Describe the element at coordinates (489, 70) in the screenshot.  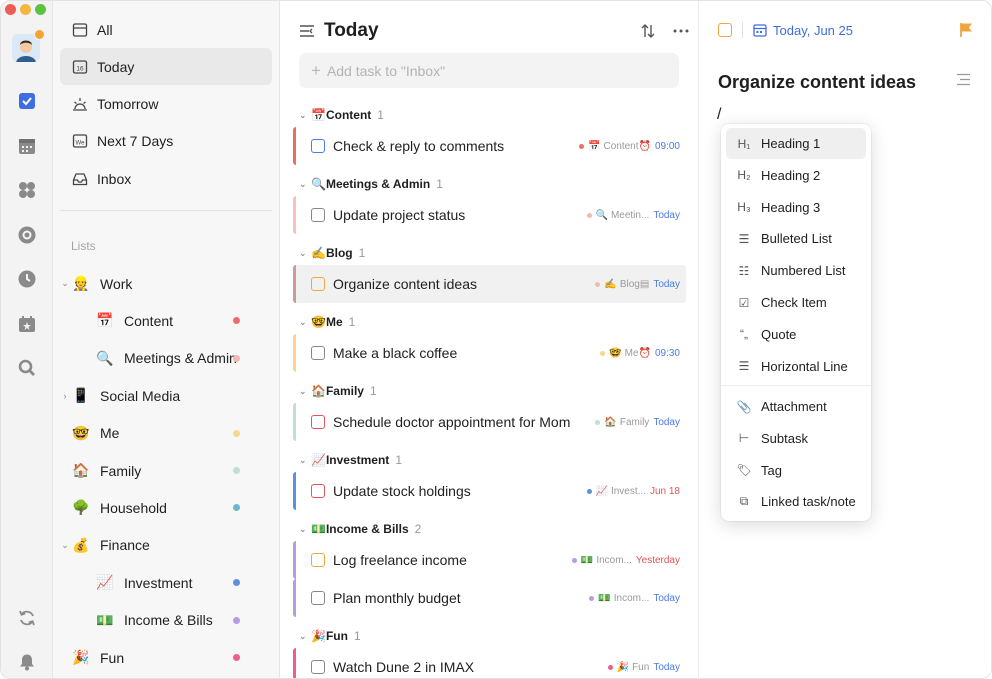
I see `add-task-input: + Add task to "Inbox"` at that location.